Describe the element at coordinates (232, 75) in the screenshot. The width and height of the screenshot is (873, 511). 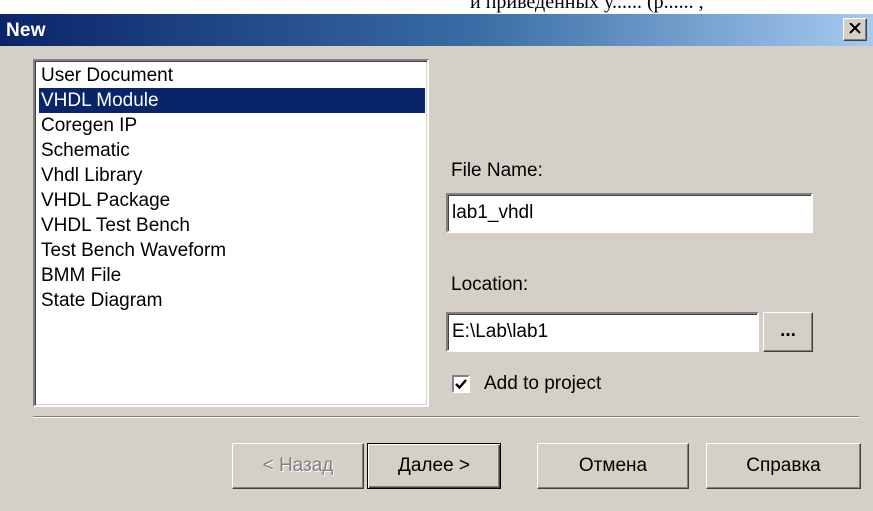
I see `list-item-user-document: User Document` at that location.